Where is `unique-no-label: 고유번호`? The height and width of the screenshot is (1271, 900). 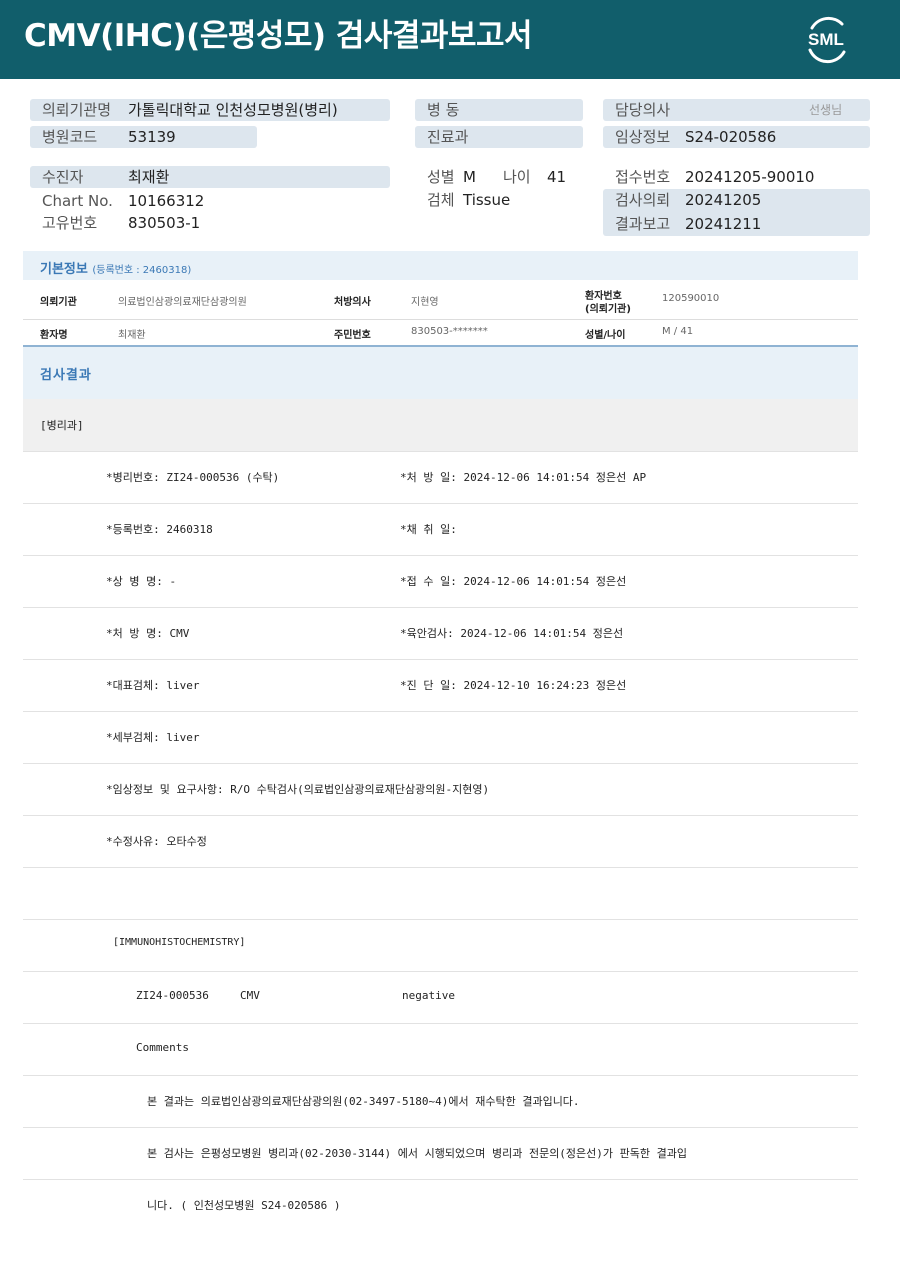
unique-no-label: 고유번호 is located at coordinates (70, 223).